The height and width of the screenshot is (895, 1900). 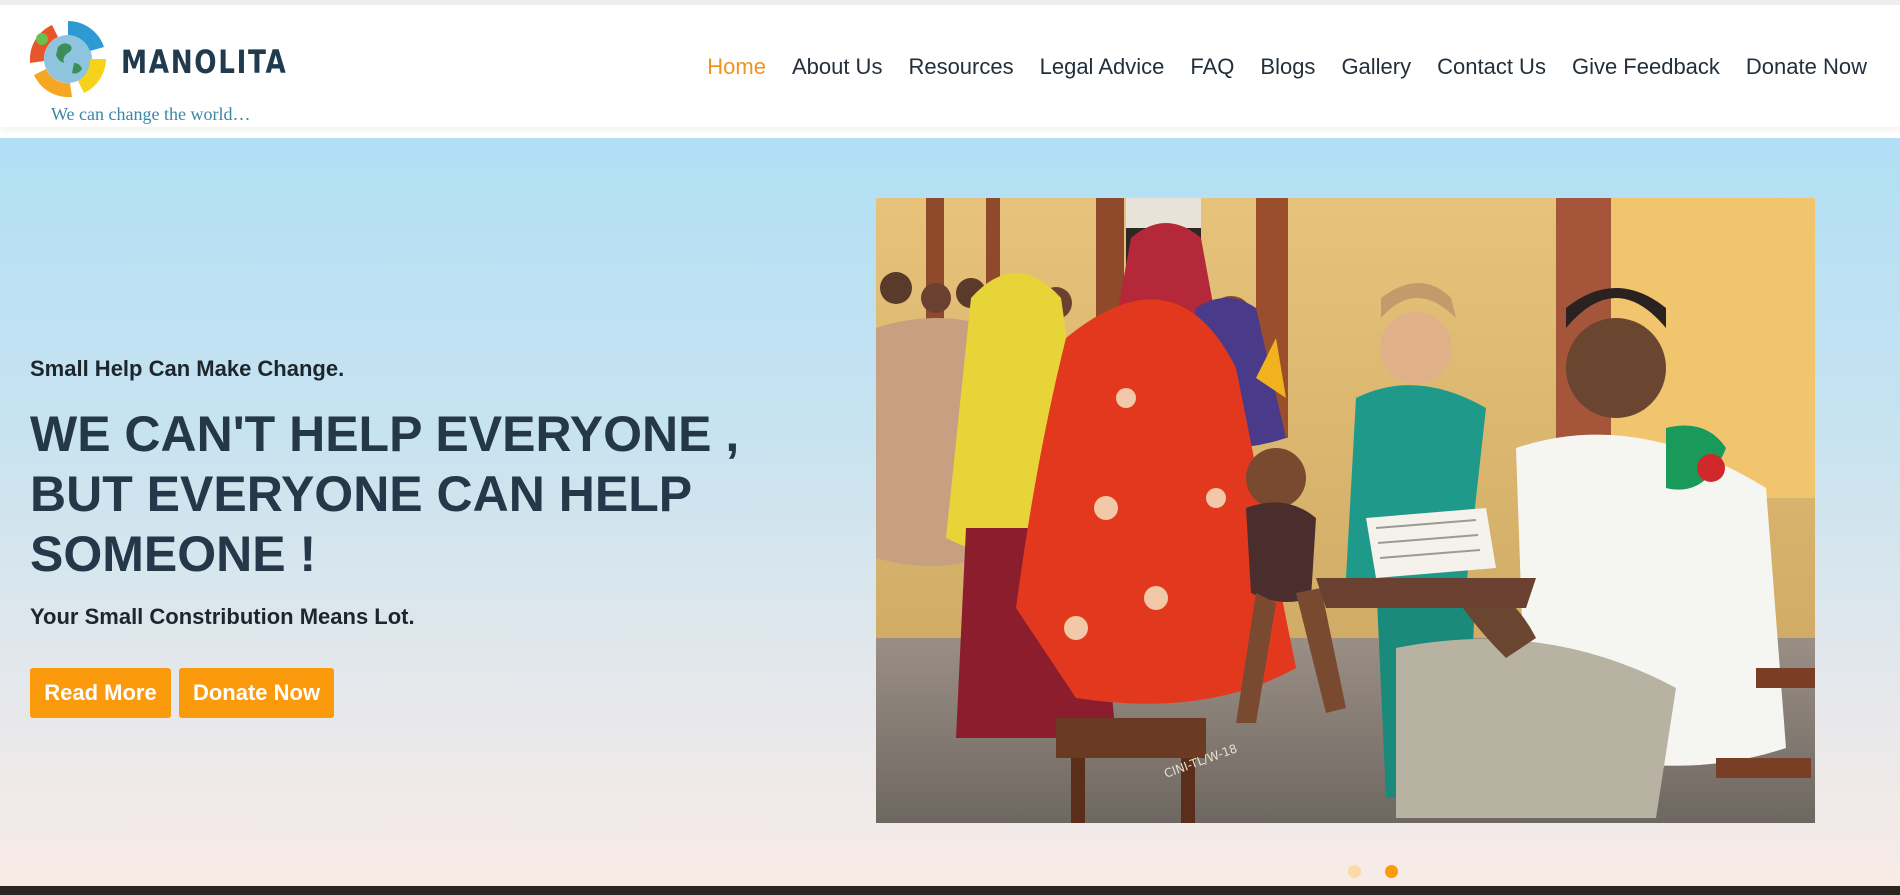 I want to click on nav-item-faq: FAQ, so click(x=1212, y=67).